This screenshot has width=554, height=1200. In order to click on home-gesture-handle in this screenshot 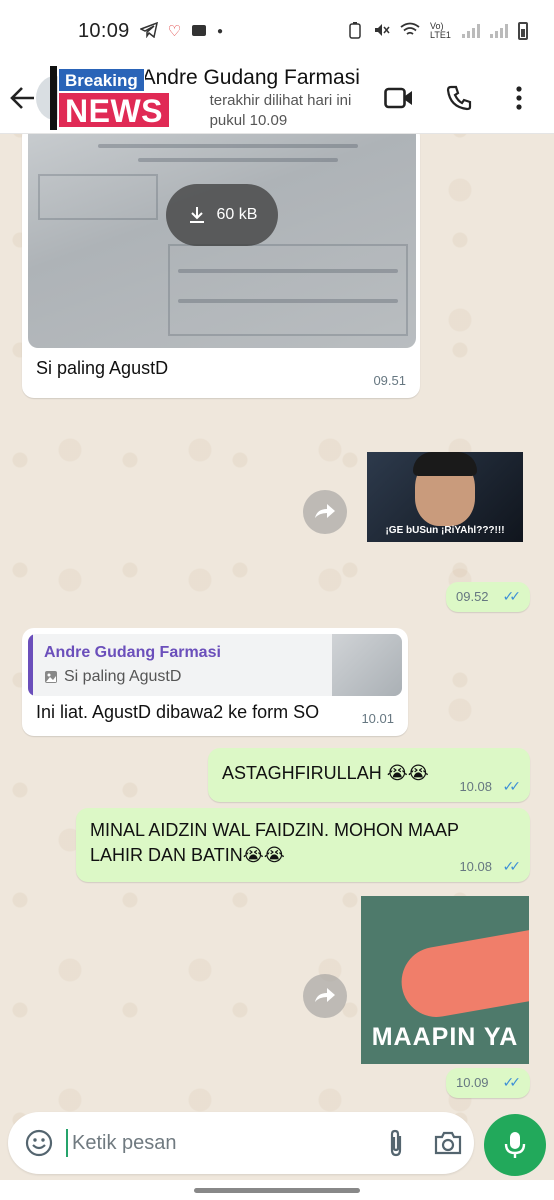, I will do `click(277, 1190)`.